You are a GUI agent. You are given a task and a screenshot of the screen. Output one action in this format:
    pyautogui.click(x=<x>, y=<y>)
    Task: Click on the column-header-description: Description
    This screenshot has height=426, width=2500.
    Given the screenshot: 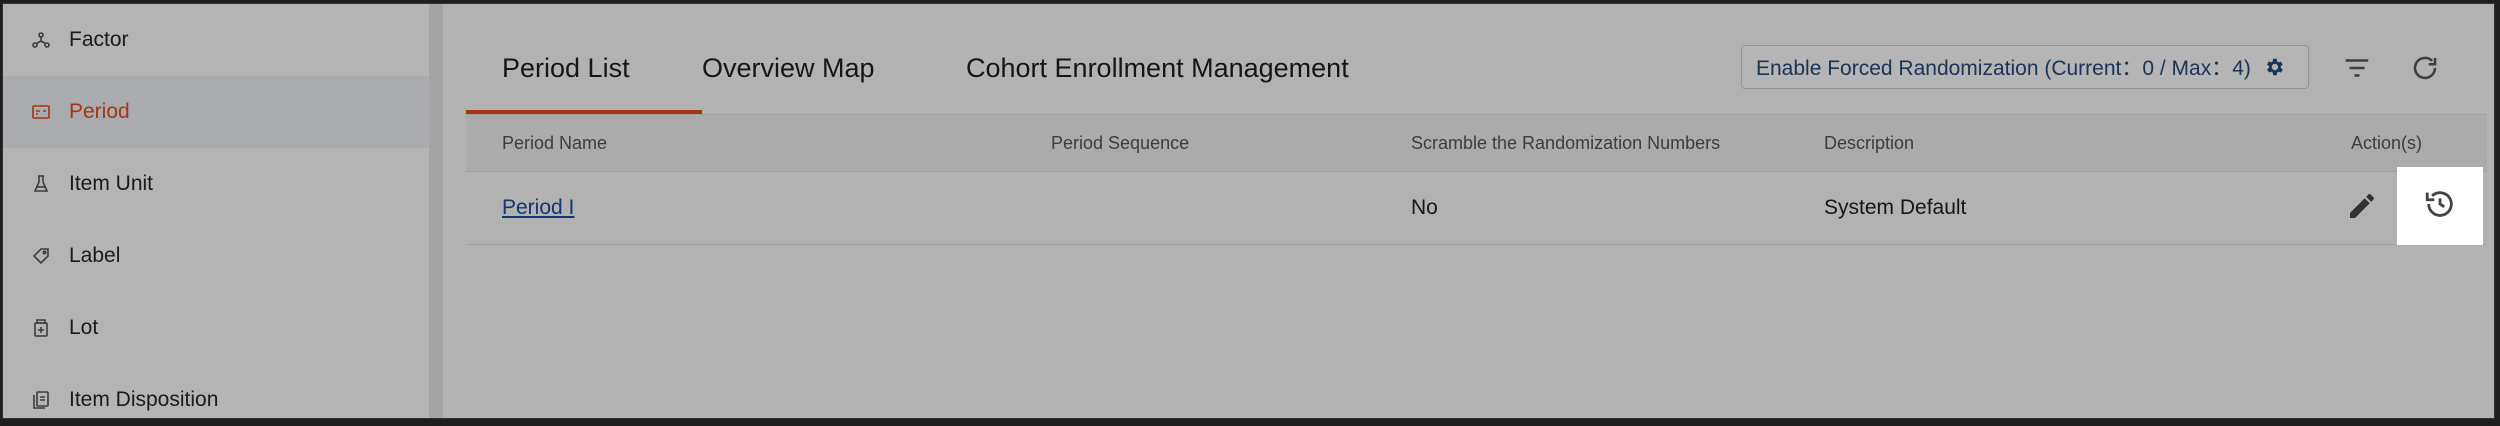 What is the action you would take?
    pyautogui.click(x=1869, y=142)
    